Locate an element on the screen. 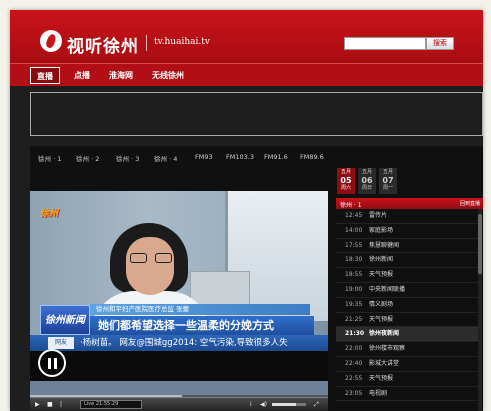 The height and width of the screenshot is (411, 491). date-day: 07 is located at coordinates (388, 180).